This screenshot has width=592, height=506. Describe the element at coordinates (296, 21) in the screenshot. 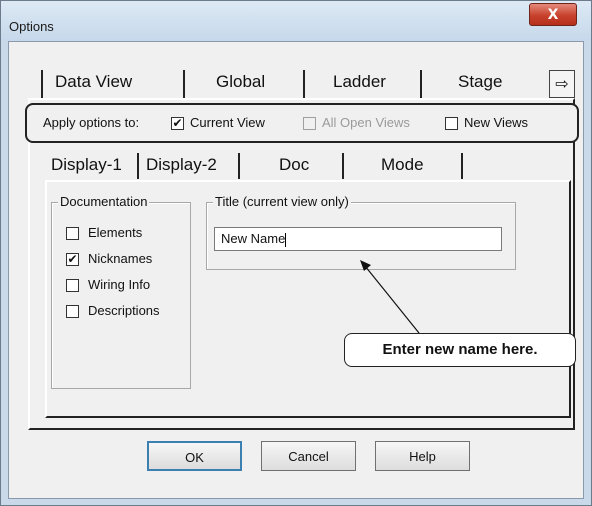

I see `title-bar: Options X` at that location.